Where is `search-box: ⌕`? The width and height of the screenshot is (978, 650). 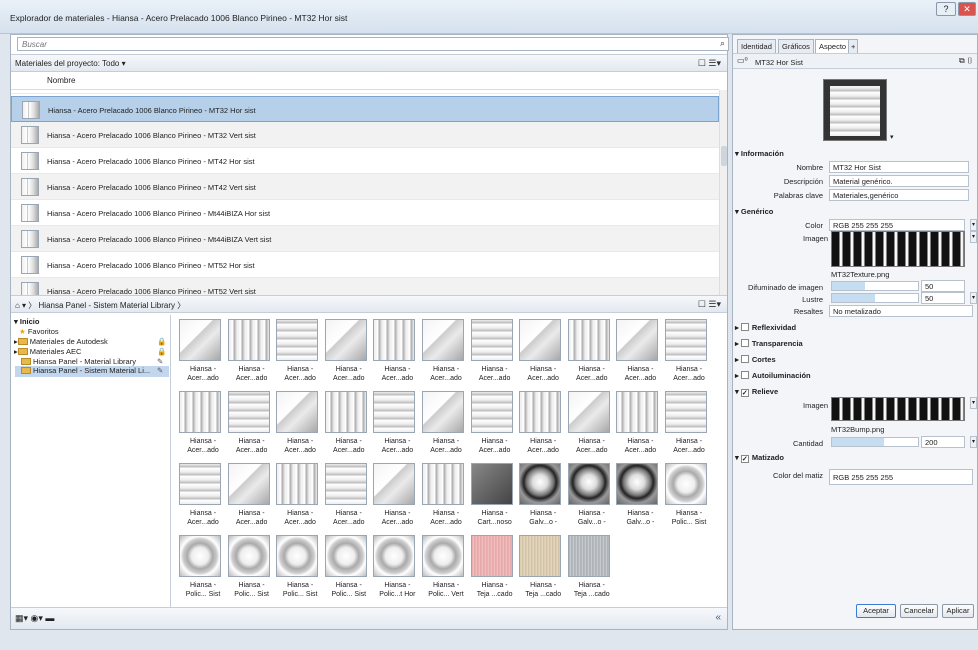
search-box: ⌕ is located at coordinates (373, 44).